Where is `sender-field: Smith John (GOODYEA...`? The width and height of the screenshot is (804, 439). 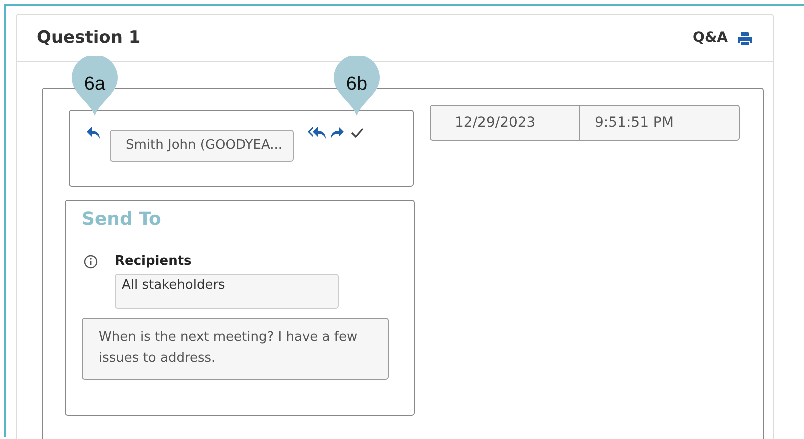
sender-field: Smith John (GOODYEA... is located at coordinates (202, 146).